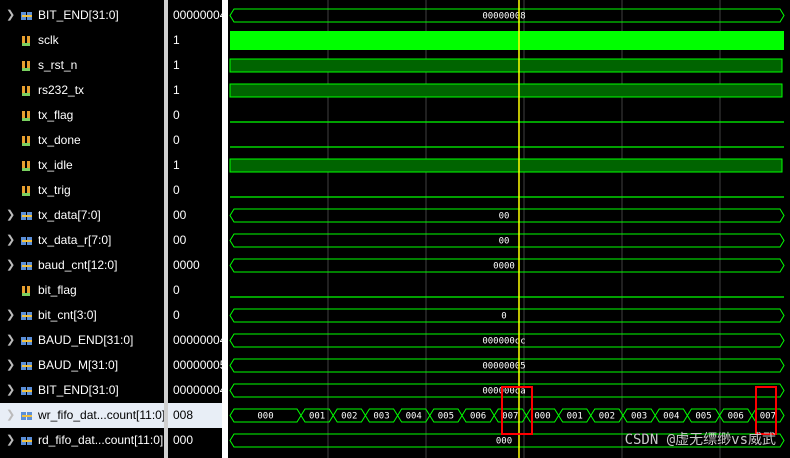 The width and height of the screenshot is (790, 458). I want to click on wave-value-label: 001, so click(317, 417).